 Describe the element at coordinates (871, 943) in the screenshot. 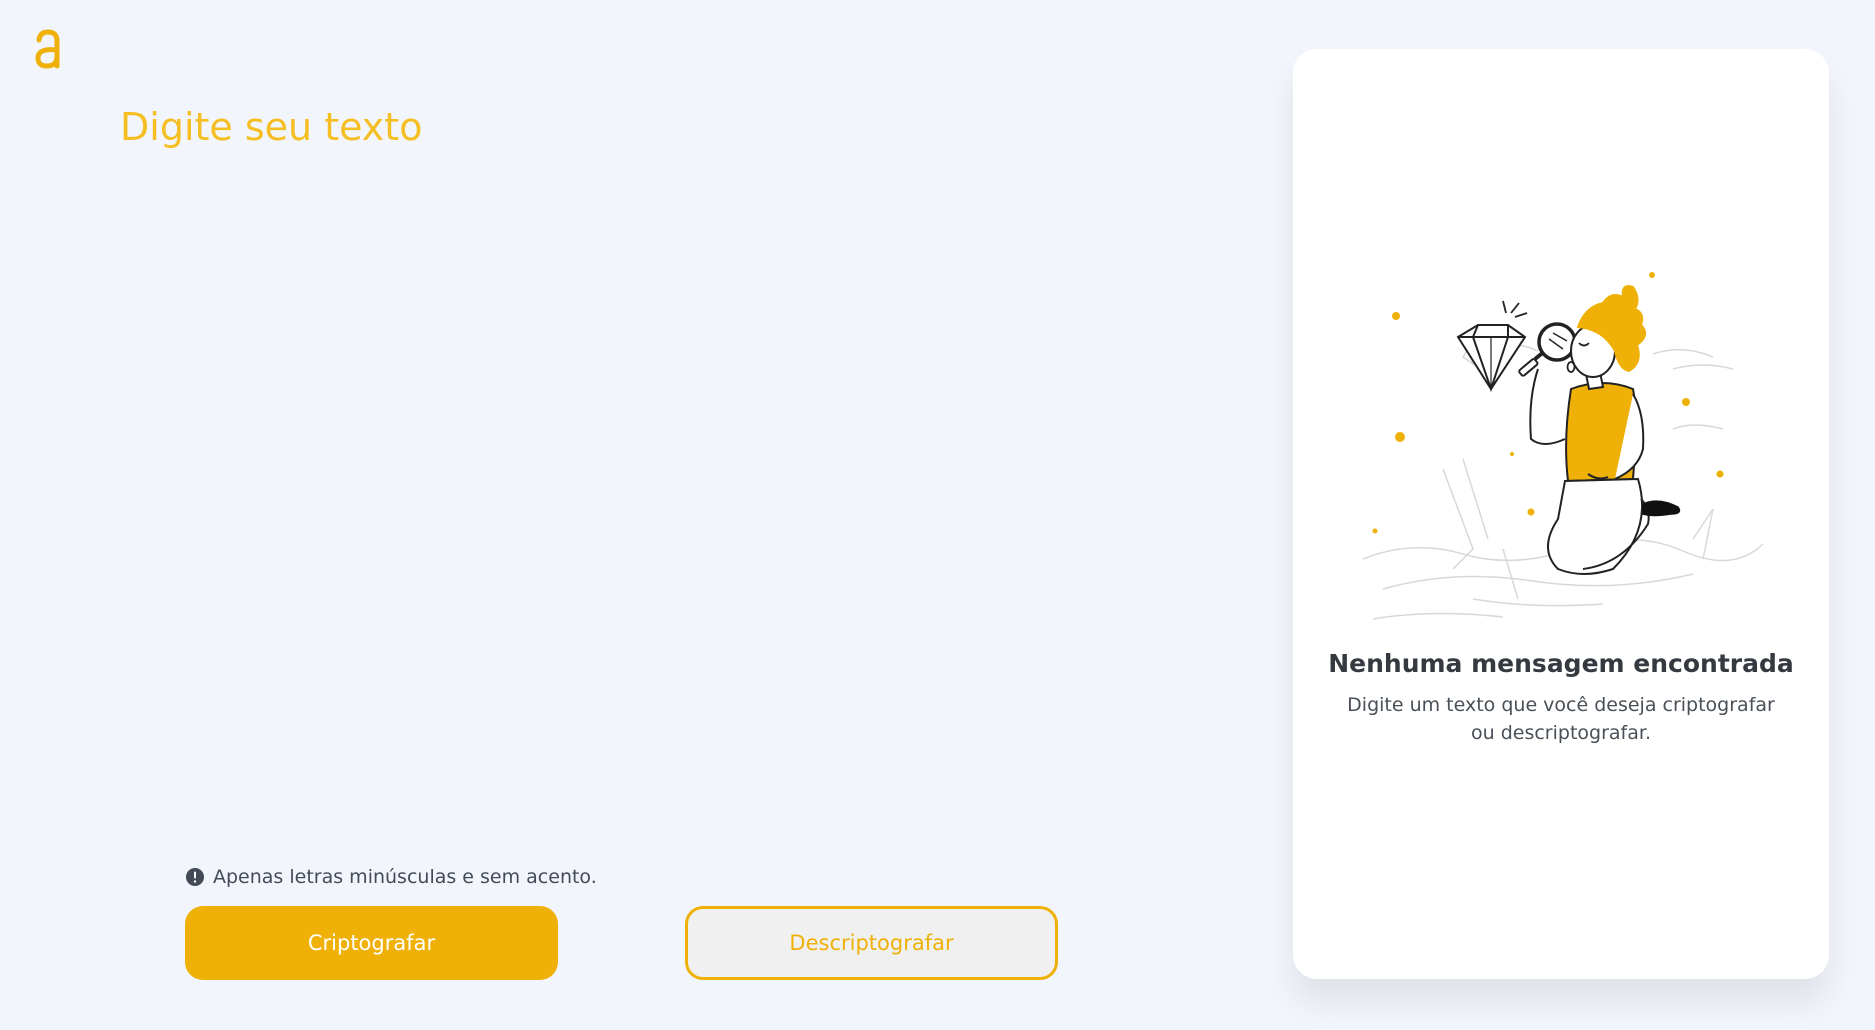

I see `decrypt-button: Descriptografar` at that location.